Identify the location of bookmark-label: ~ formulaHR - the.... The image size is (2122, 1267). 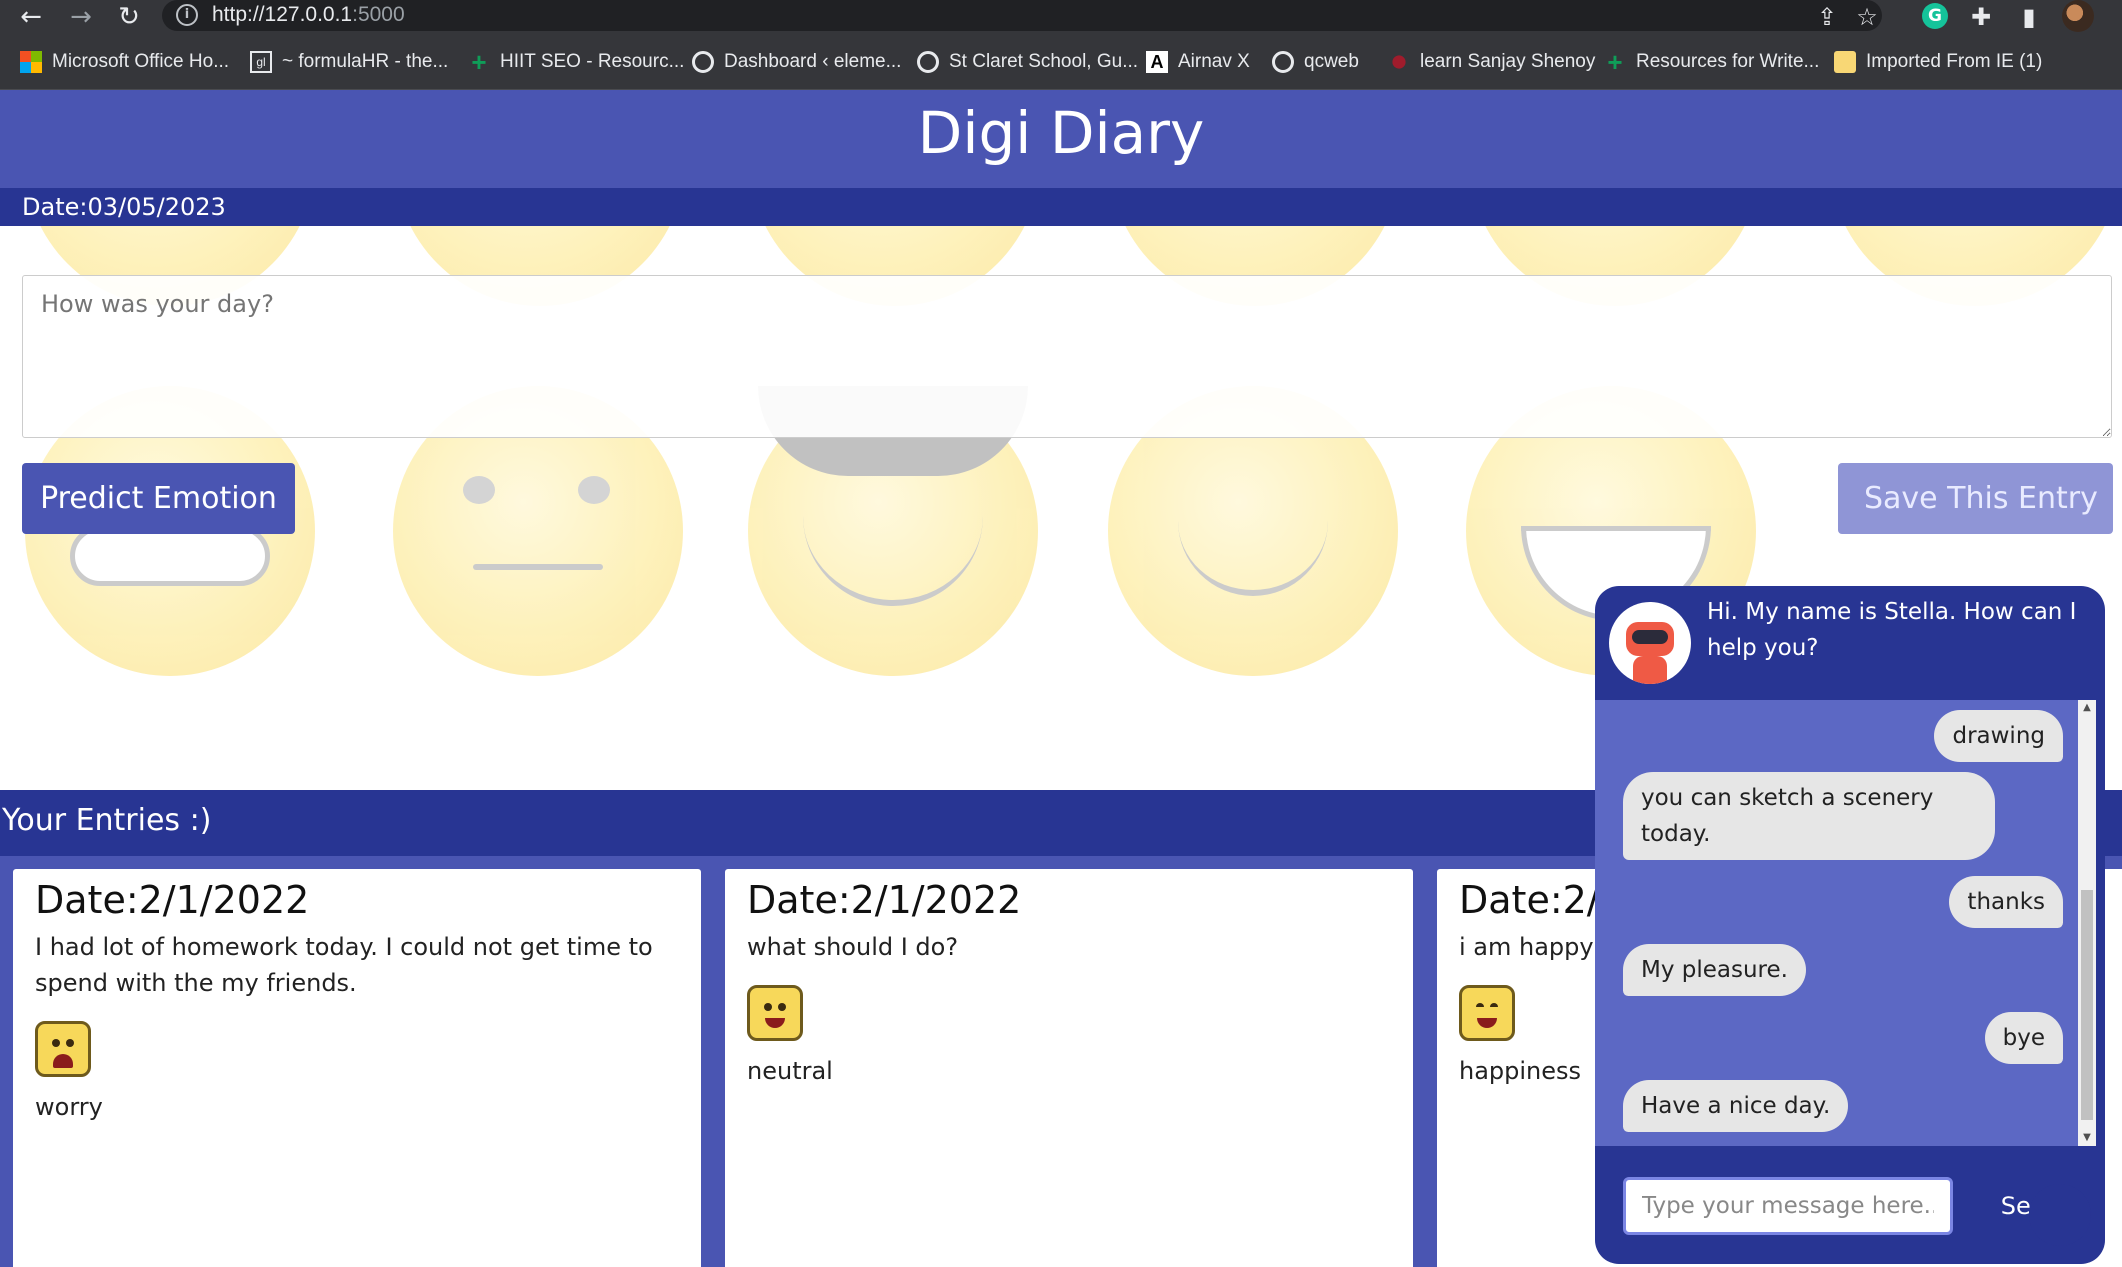
(365, 61).